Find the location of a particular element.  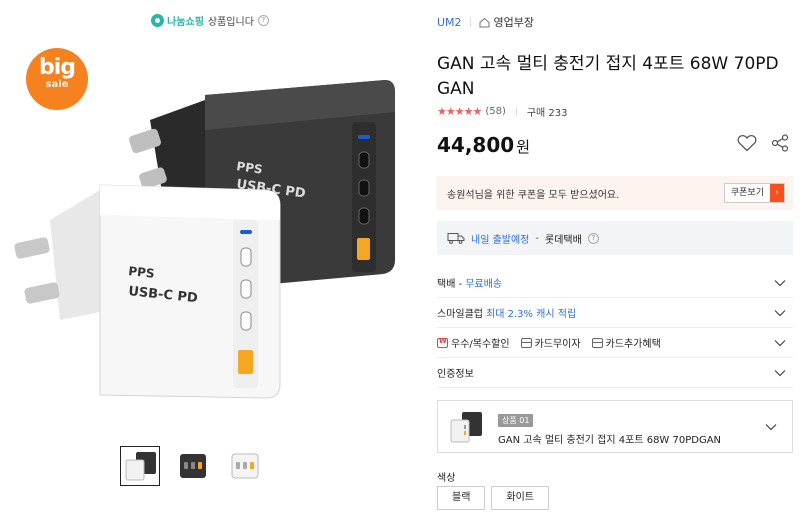

coupon-banner: 송원석님을 위한 쿠폰을 모두 받으셨어요. 쿠폰보기 › is located at coordinates (615, 193).